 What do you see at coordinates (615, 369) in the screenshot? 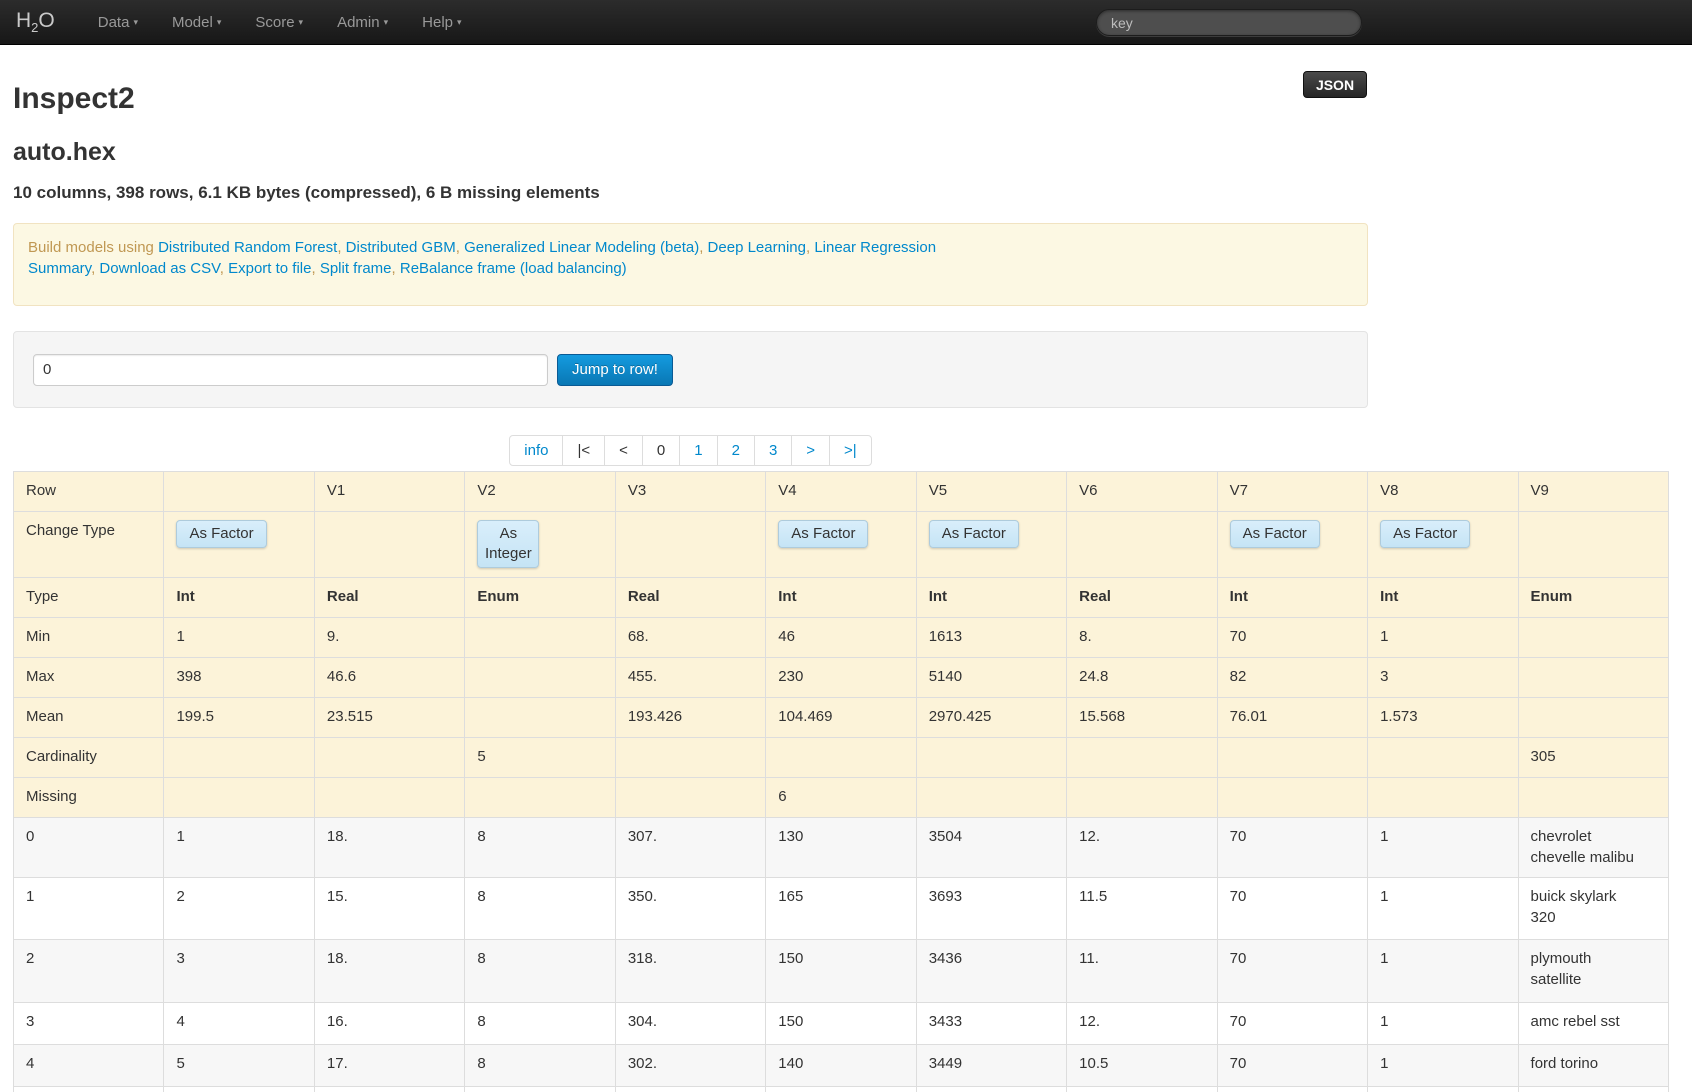
I see `jump-to-row-button: Jump to row!` at bounding box center [615, 369].